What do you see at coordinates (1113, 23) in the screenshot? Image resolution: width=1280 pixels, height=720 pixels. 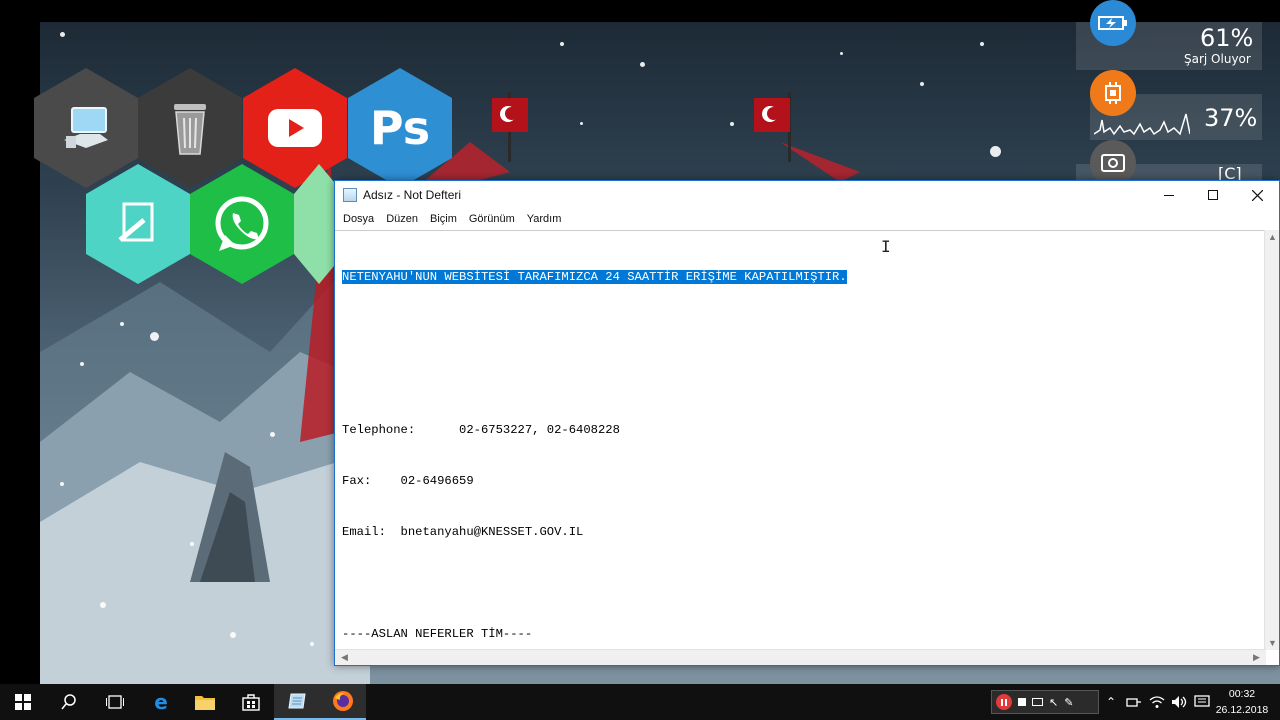 I see `battery-icon` at bounding box center [1113, 23].